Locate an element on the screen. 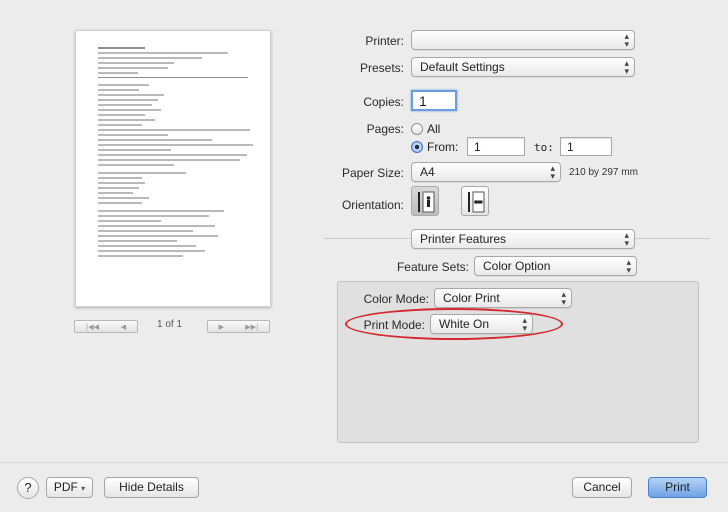 This screenshot has width=728, height=512. footer-separator is located at coordinates (364, 462).